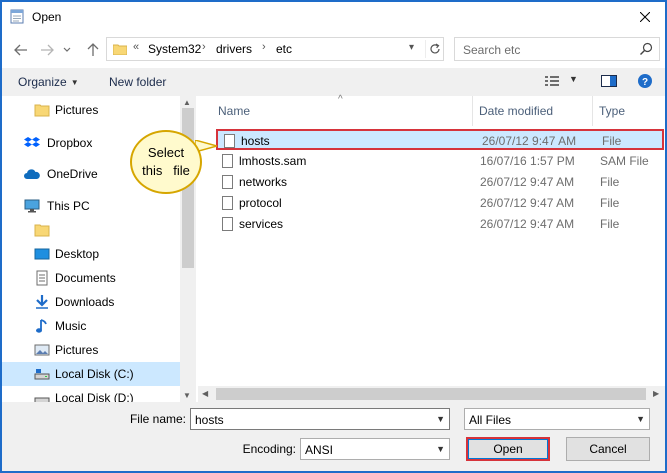 The image size is (667, 473). What do you see at coordinates (333, 17) in the screenshot?
I see `title-bar: Open` at bounding box center [333, 17].